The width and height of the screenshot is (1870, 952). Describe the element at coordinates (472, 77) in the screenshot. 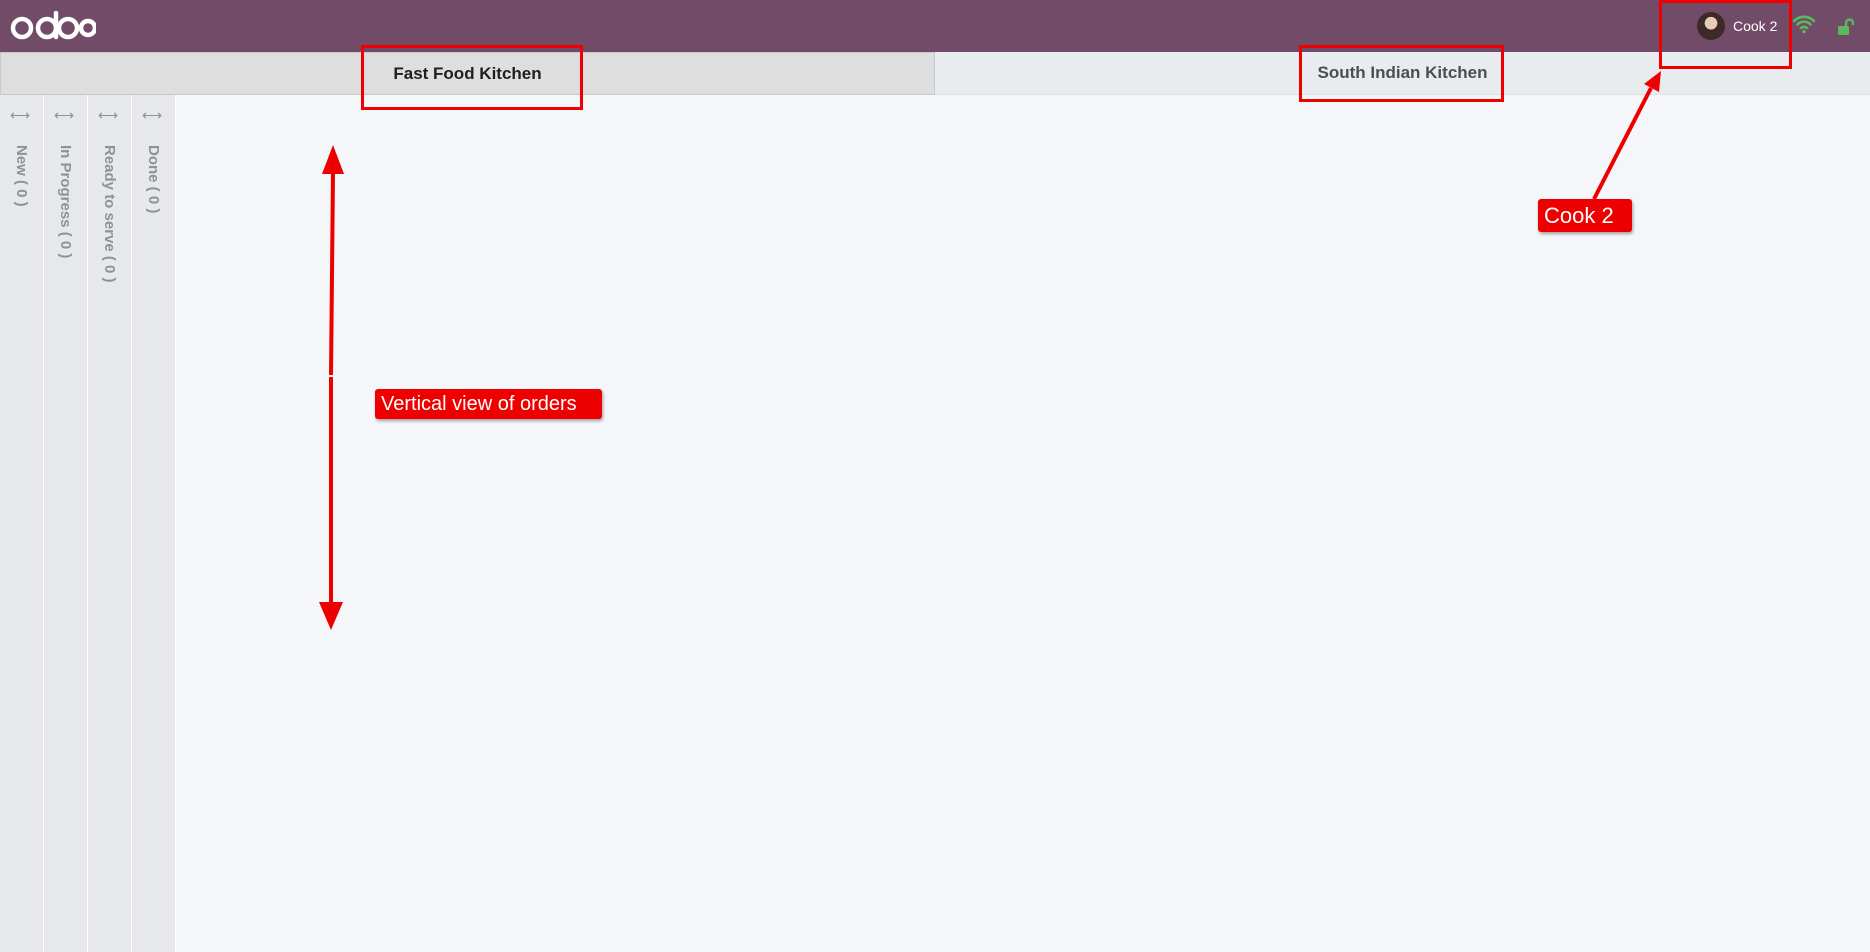

I see `annotation-box-fast-food` at that location.